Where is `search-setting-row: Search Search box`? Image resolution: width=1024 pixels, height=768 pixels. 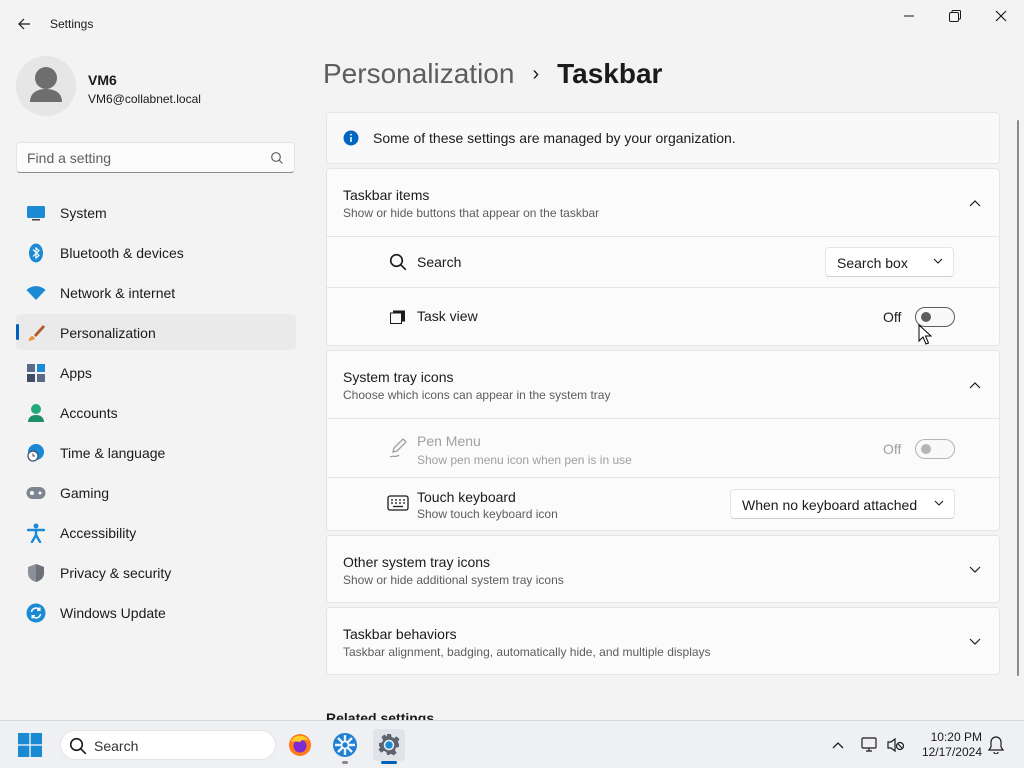
search-setting-row: Search Search box is located at coordinates (663, 262).